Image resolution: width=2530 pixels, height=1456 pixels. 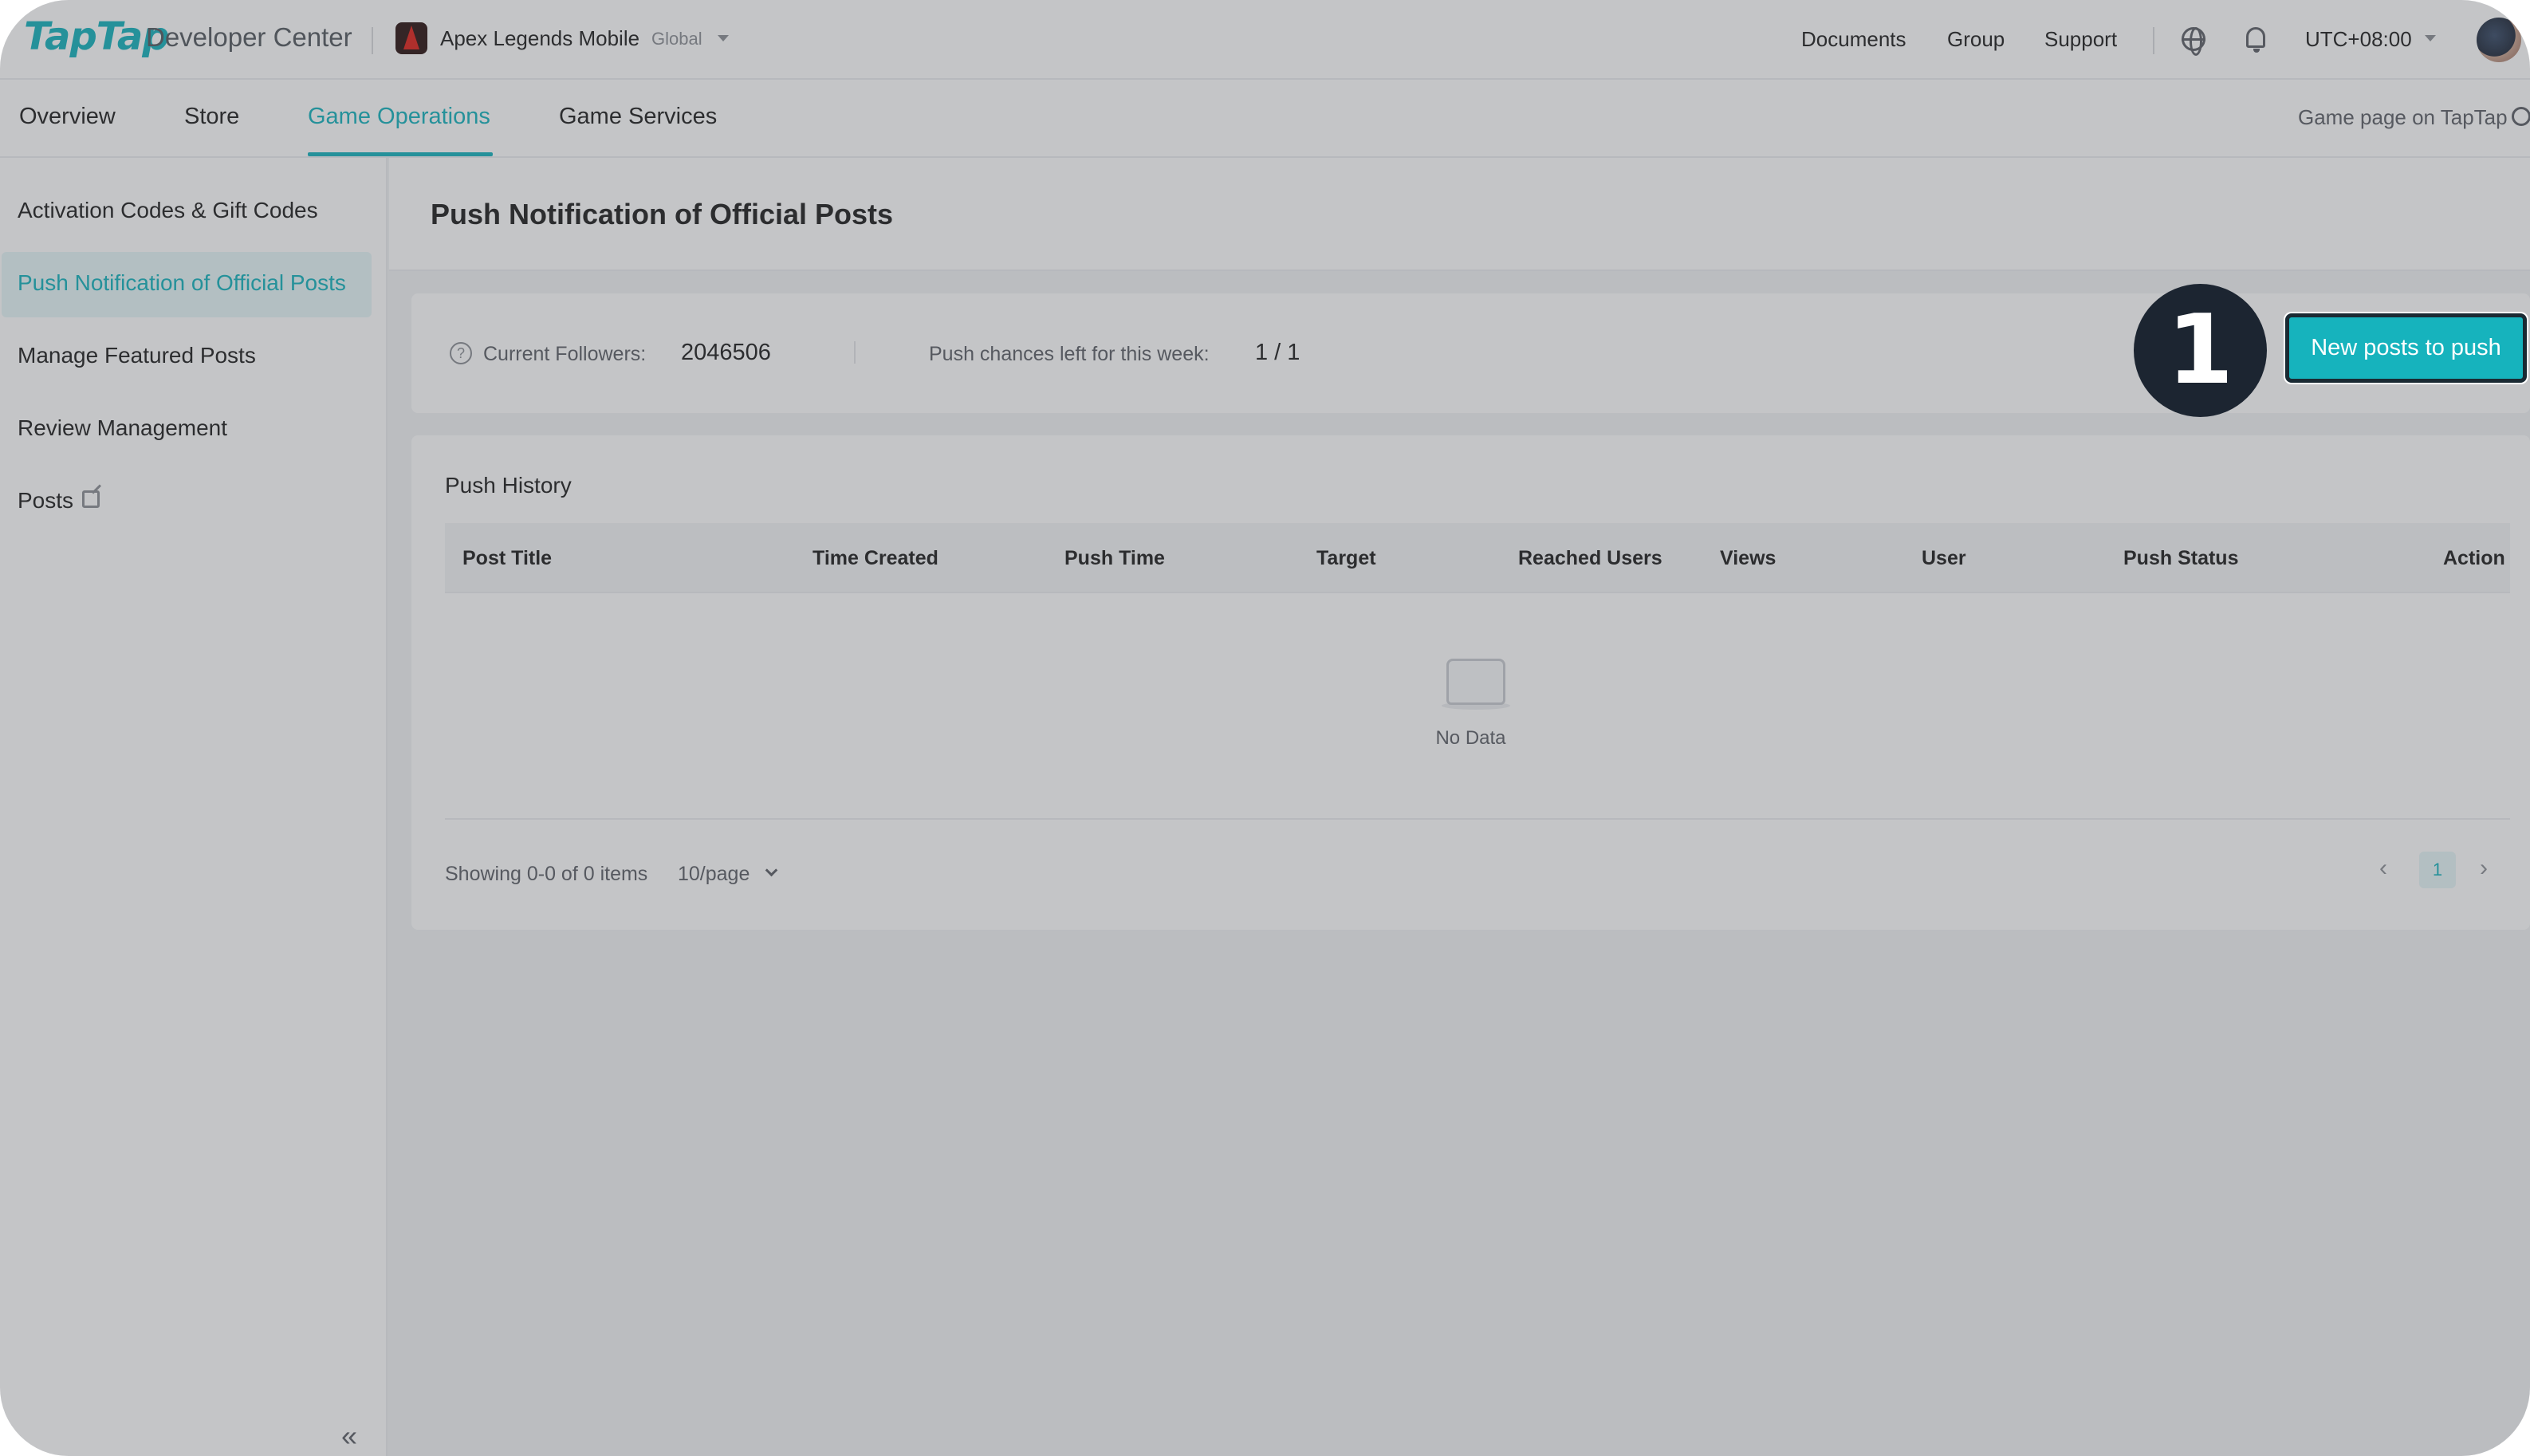 What do you see at coordinates (249, 37) in the screenshot?
I see `product-name: Developer Center` at bounding box center [249, 37].